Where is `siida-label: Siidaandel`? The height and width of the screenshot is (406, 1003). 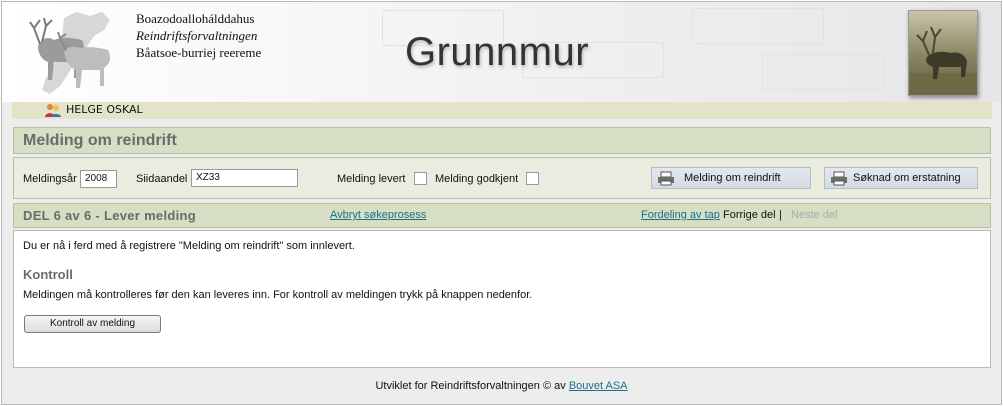 siida-label: Siidaandel is located at coordinates (162, 179).